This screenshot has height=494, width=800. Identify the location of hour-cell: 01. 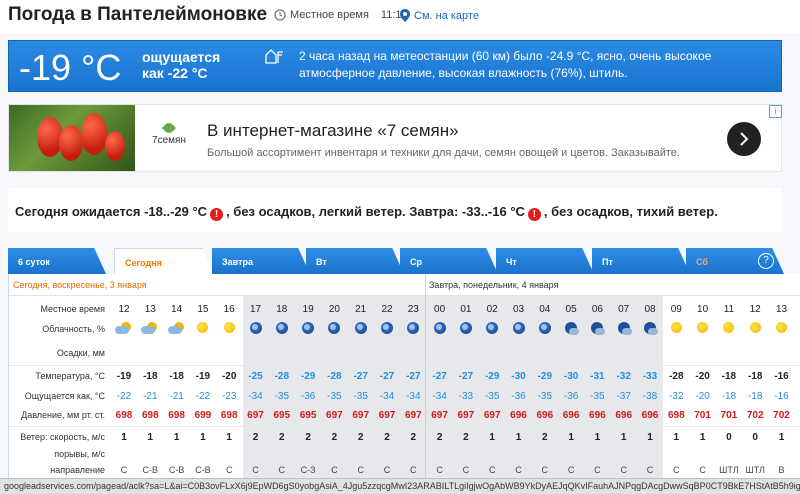
(466, 309).